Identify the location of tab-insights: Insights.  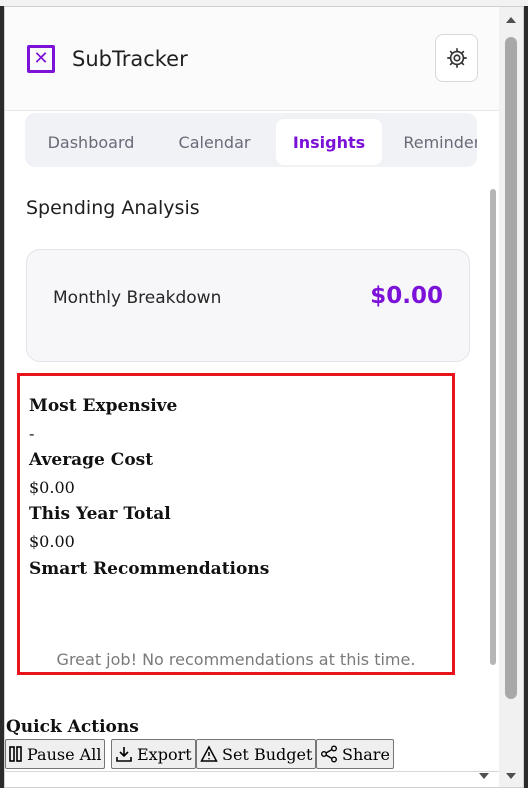
(329, 142).